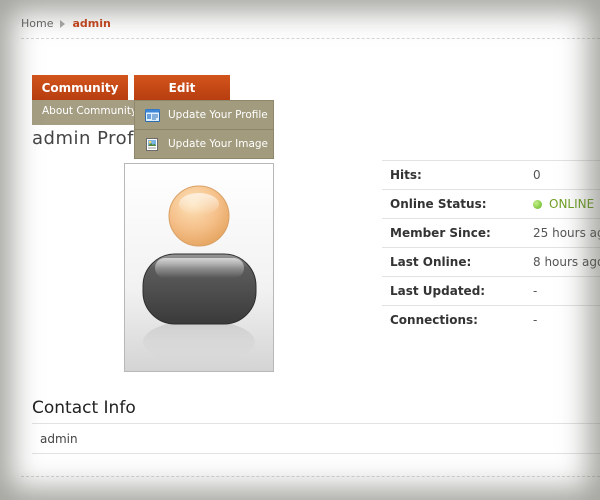 Image resolution: width=600 pixels, height=500 pixels. I want to click on avatar, so click(199, 267).